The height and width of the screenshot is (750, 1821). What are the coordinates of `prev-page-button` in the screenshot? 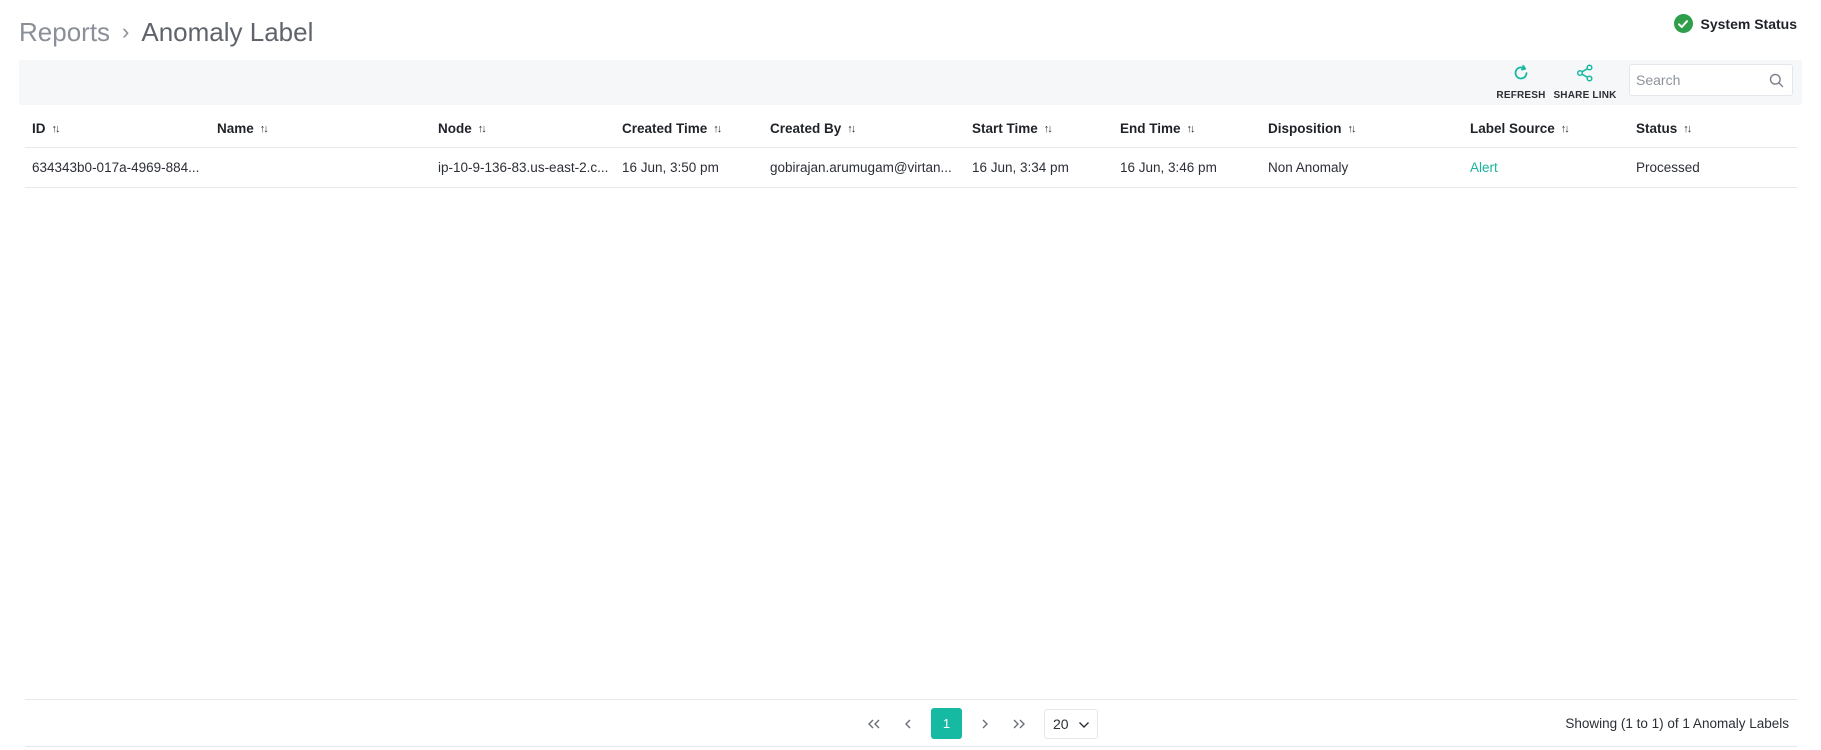 It's located at (908, 724).